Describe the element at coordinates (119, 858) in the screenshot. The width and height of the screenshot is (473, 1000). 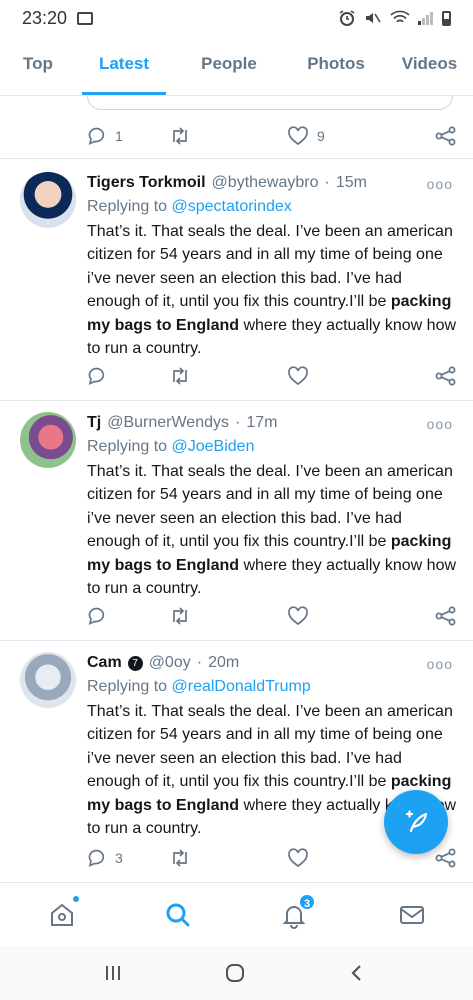
I see `reply-count: 3` at that location.